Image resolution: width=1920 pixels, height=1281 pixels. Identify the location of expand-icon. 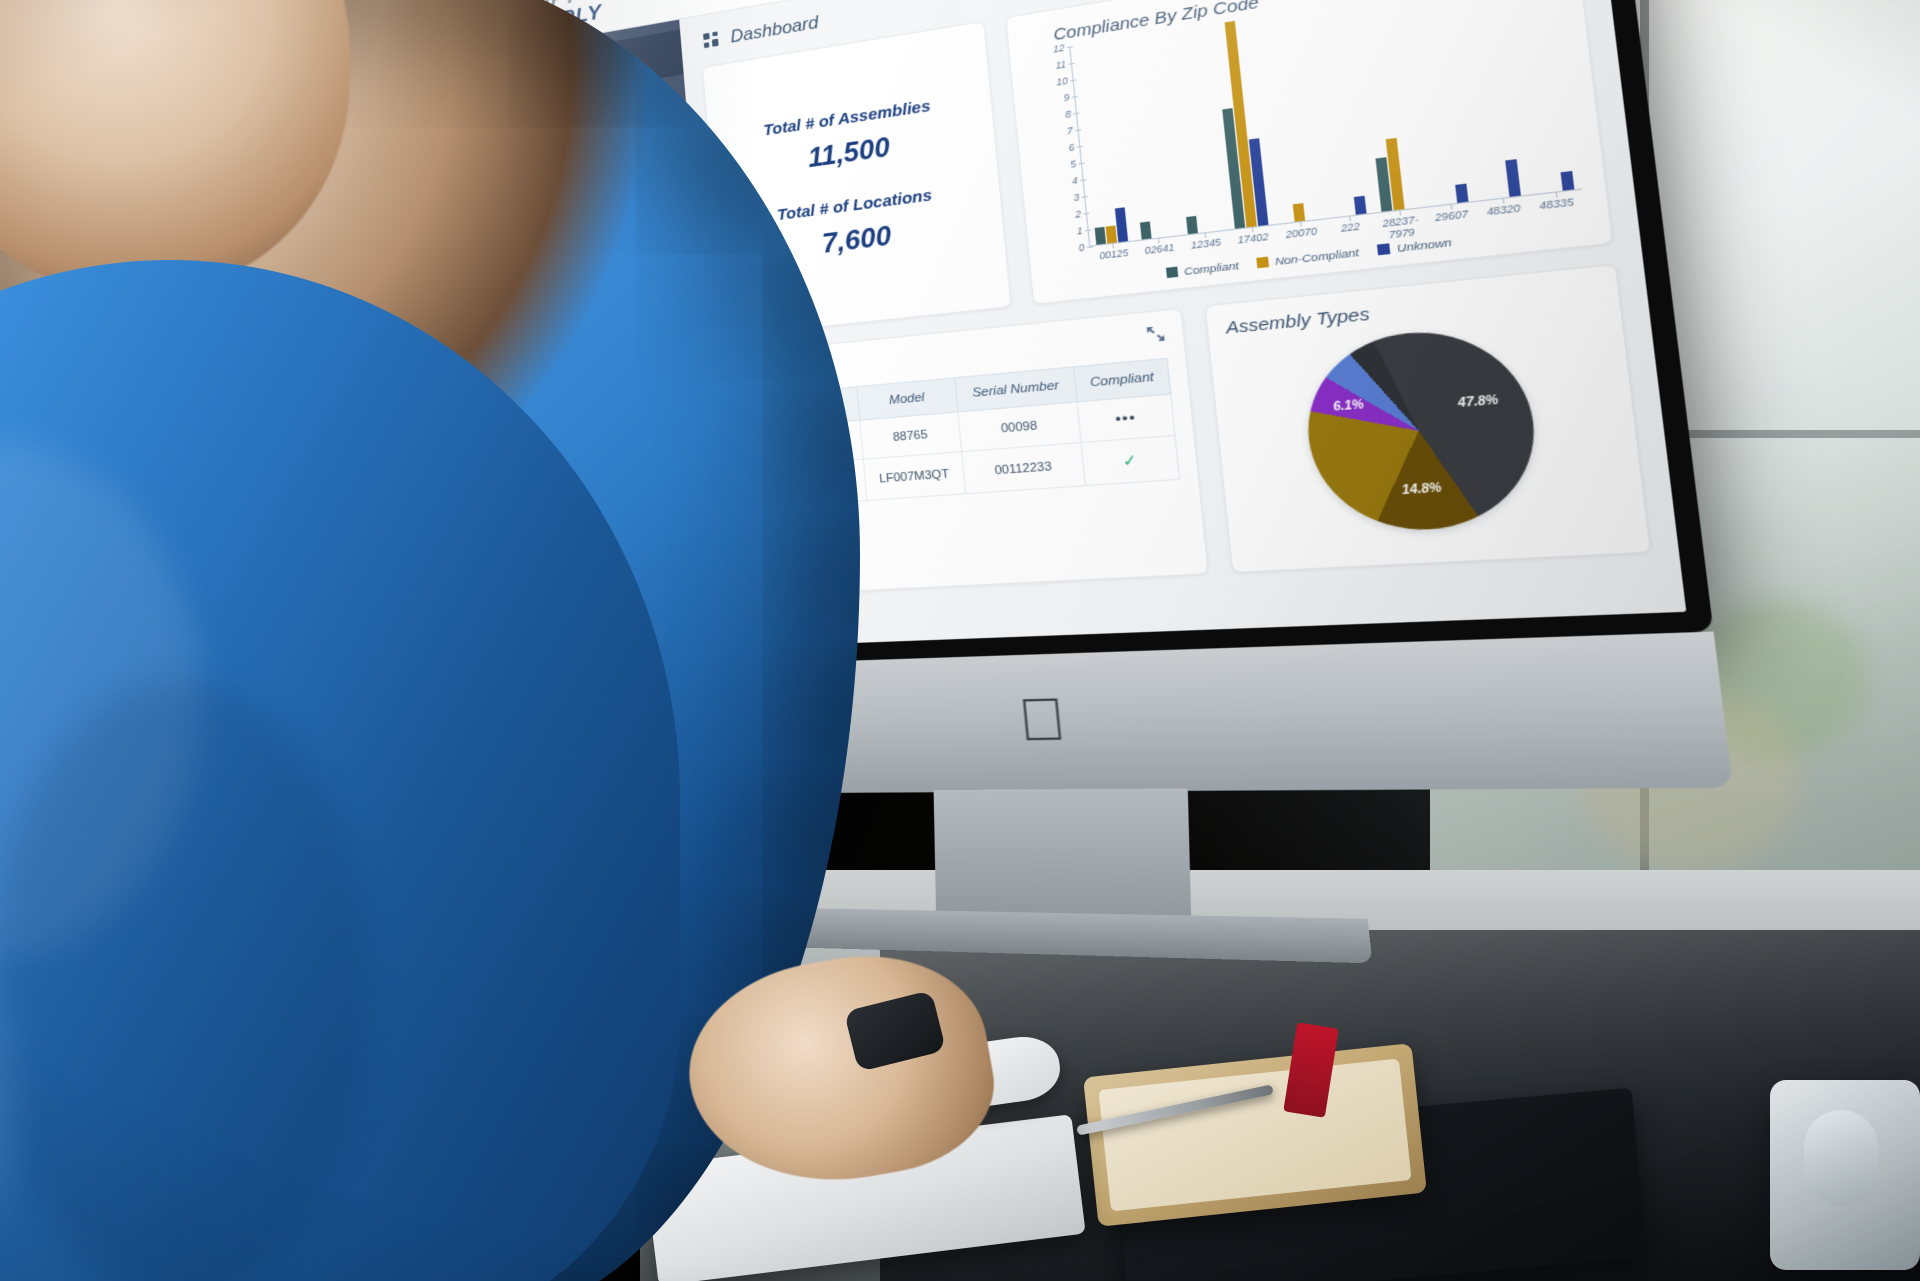
(1156, 337).